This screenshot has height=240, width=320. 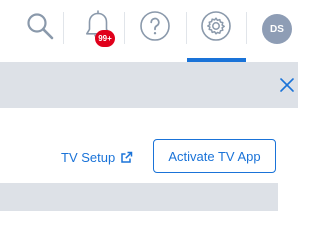 What do you see at coordinates (88, 157) in the screenshot?
I see `tv-setup-label: TV Setup` at bounding box center [88, 157].